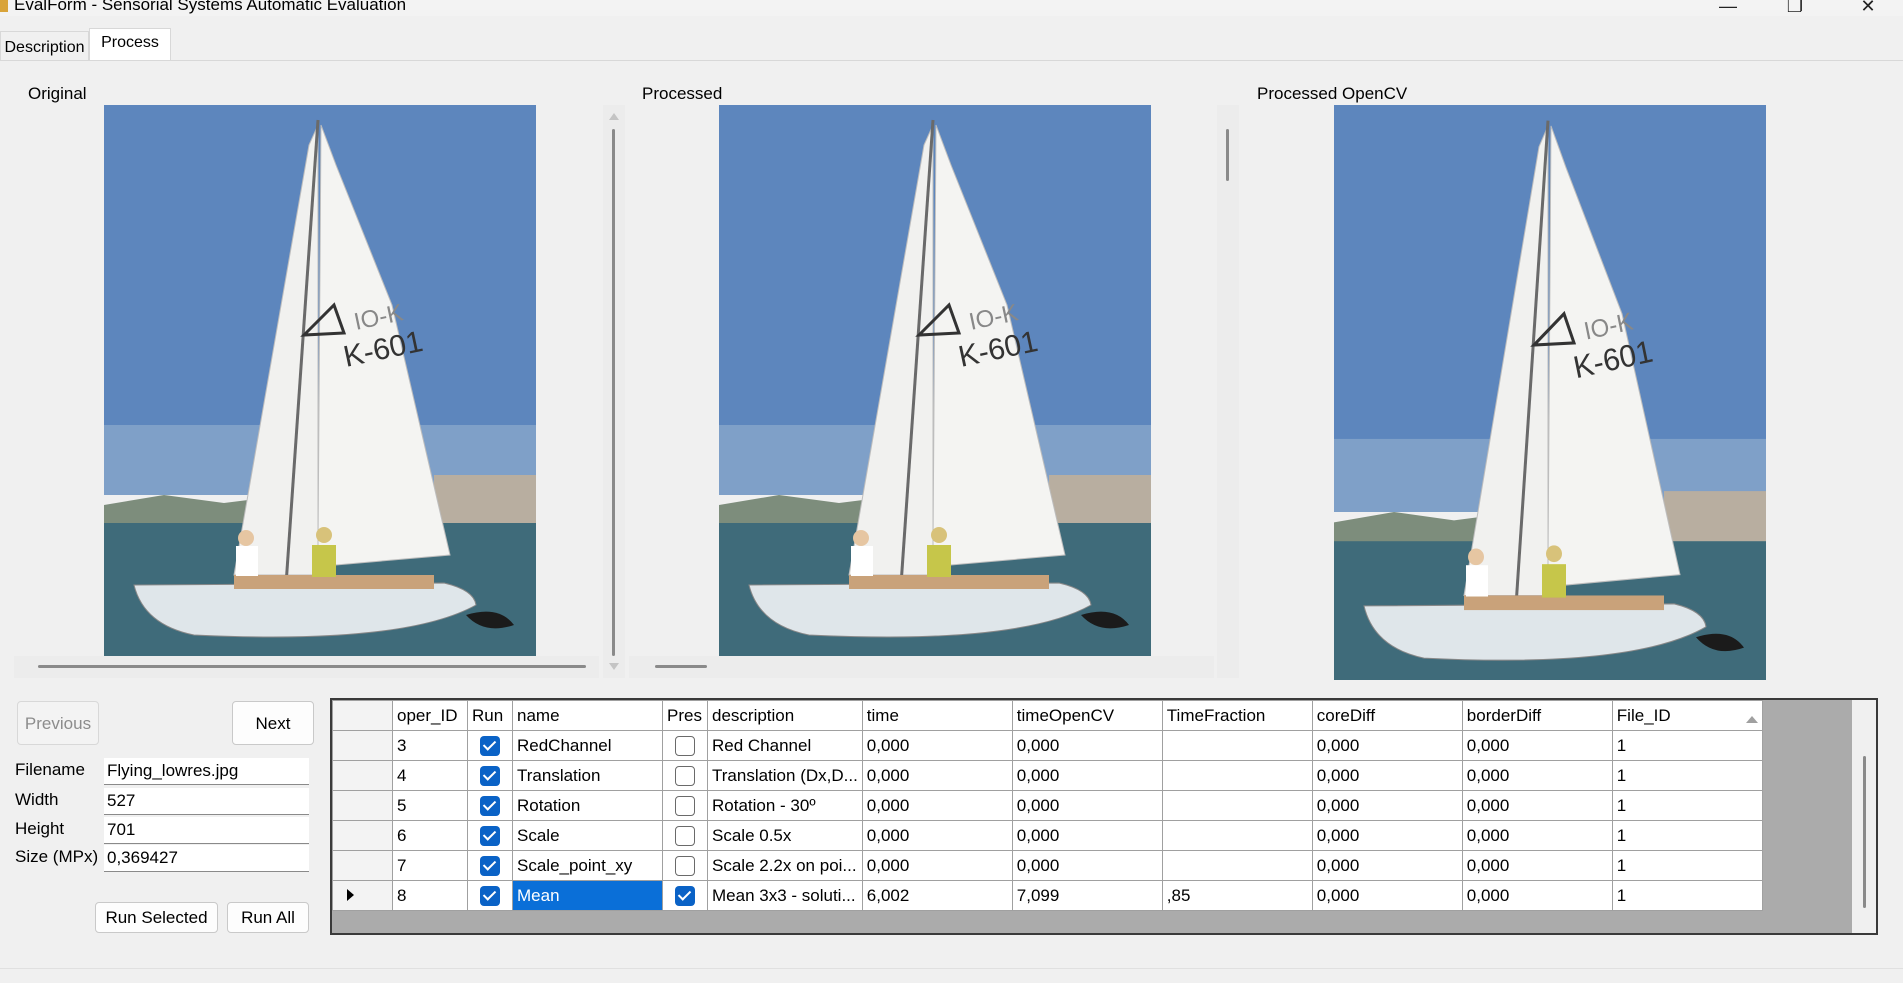 Image resolution: width=1903 pixels, height=983 pixels. Describe the element at coordinates (685, 715) in the screenshot. I see `column-header-pres: Pres` at that location.